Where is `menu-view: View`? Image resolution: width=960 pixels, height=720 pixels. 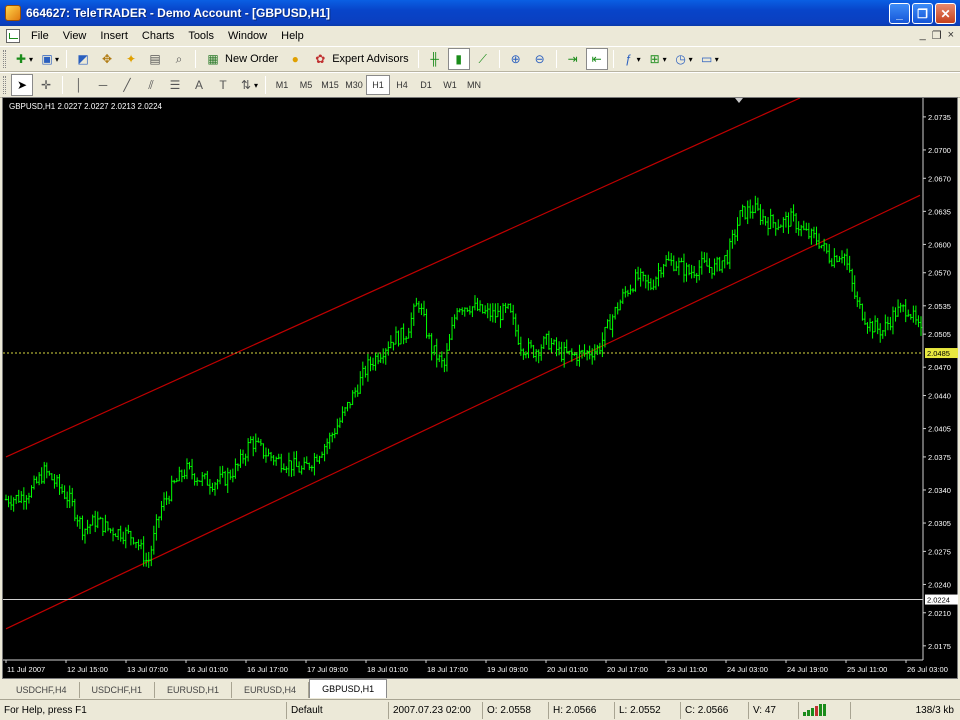
menu-view: View is located at coordinates (75, 36).